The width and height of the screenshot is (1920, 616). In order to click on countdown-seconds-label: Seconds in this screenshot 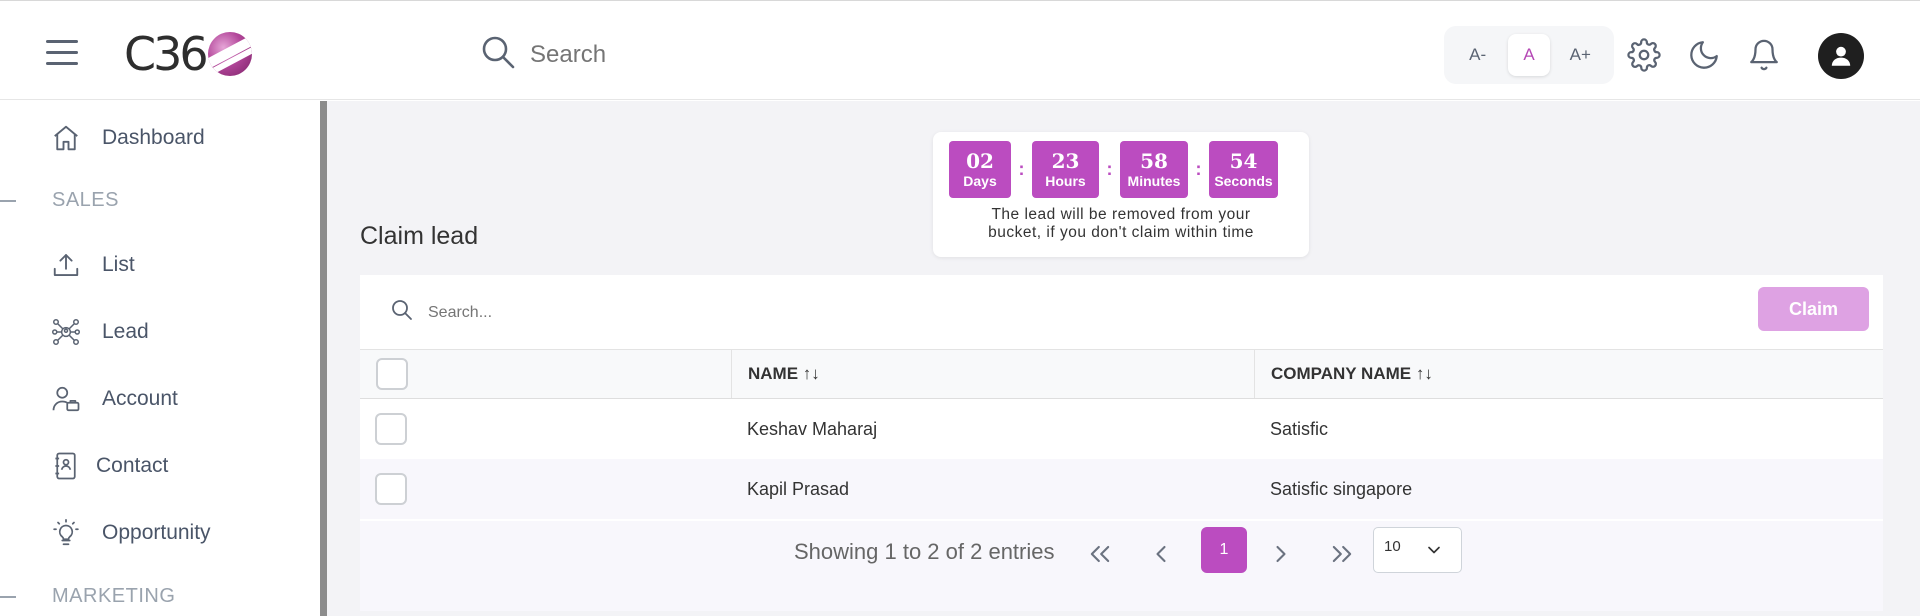, I will do `click(1243, 180)`.